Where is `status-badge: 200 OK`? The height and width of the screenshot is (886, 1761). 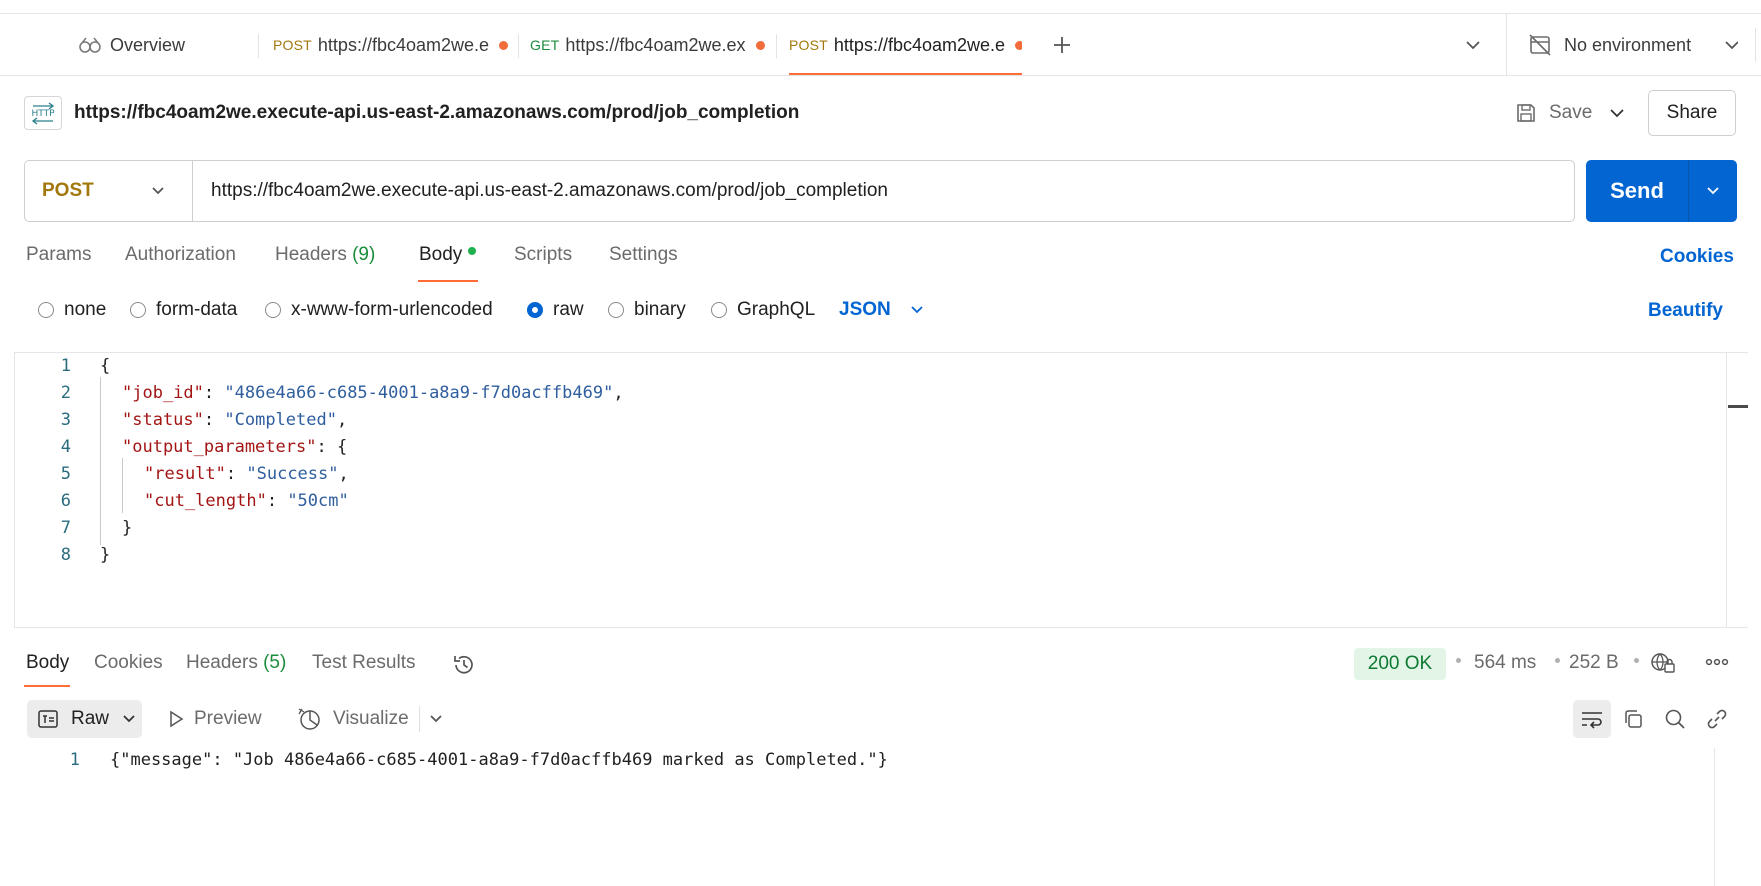 status-badge: 200 OK is located at coordinates (1400, 664).